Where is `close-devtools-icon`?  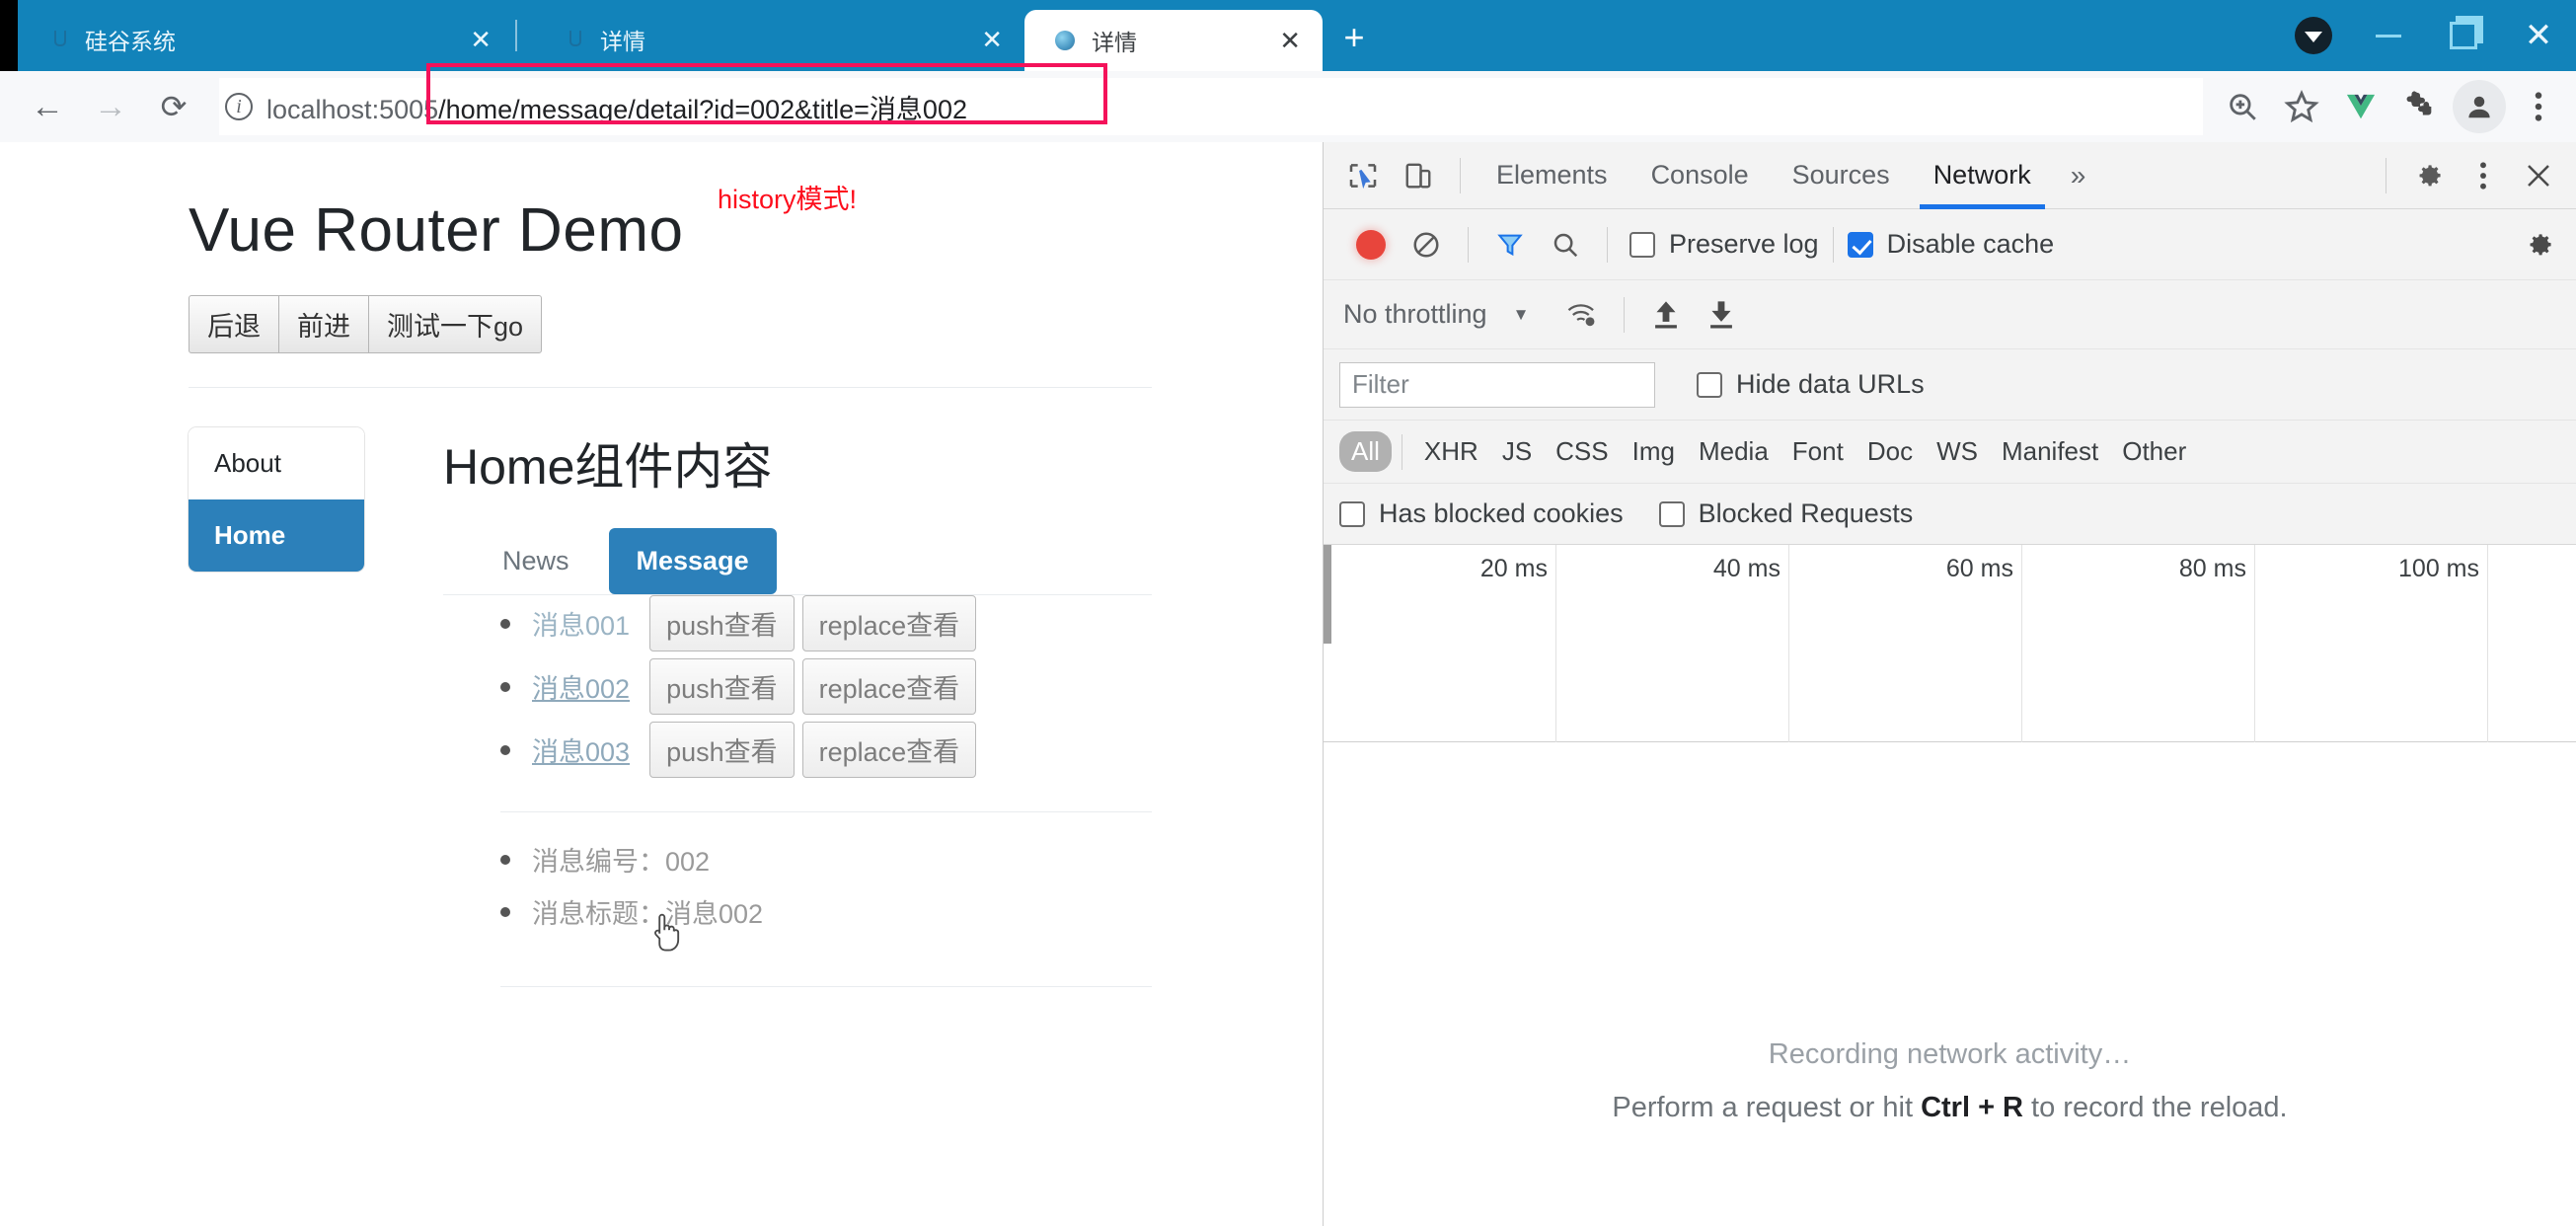 close-devtools-icon is located at coordinates (2538, 175).